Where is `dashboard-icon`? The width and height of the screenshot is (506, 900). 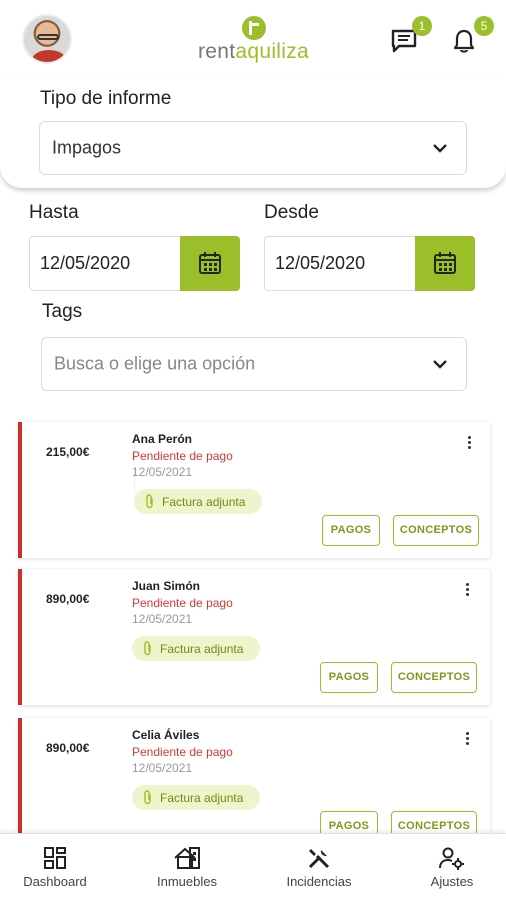 dashboard-icon is located at coordinates (55, 858).